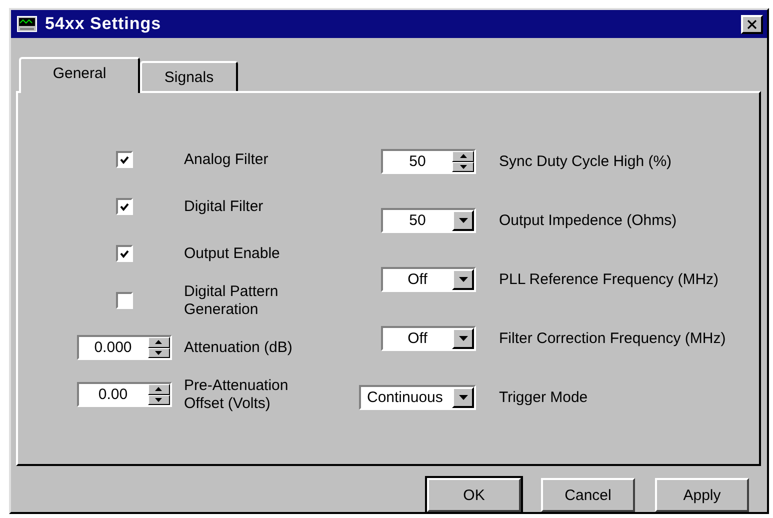  What do you see at coordinates (79, 75) in the screenshot?
I see `tab: General` at bounding box center [79, 75].